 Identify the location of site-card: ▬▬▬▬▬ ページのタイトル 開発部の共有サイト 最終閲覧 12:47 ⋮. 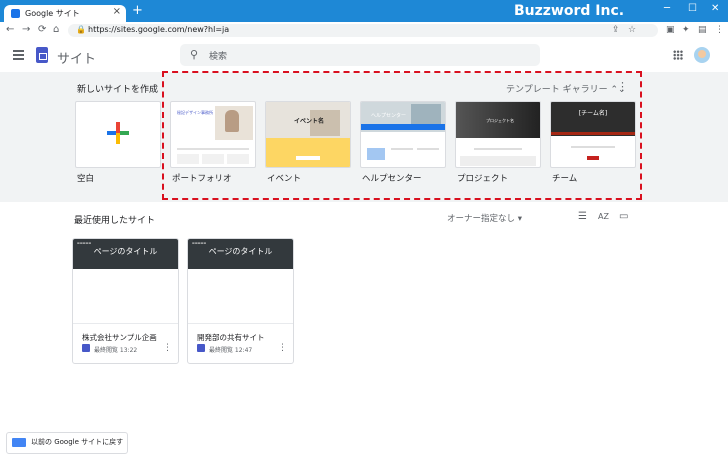
(240, 301).